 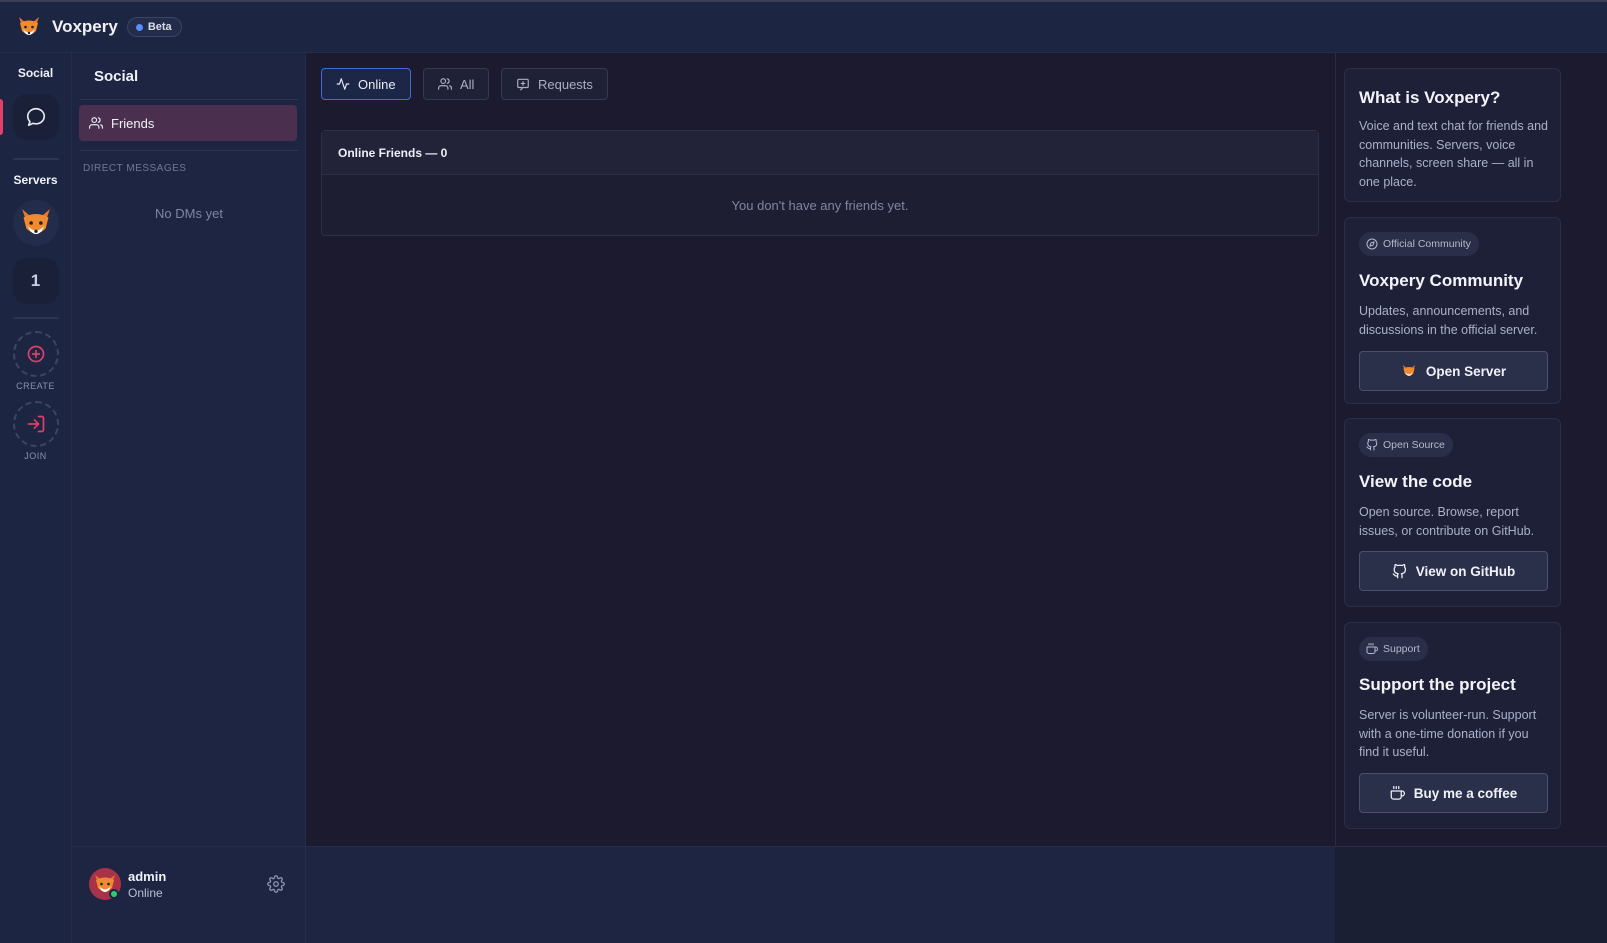 I want to click on user-status: Online, so click(x=145, y=893).